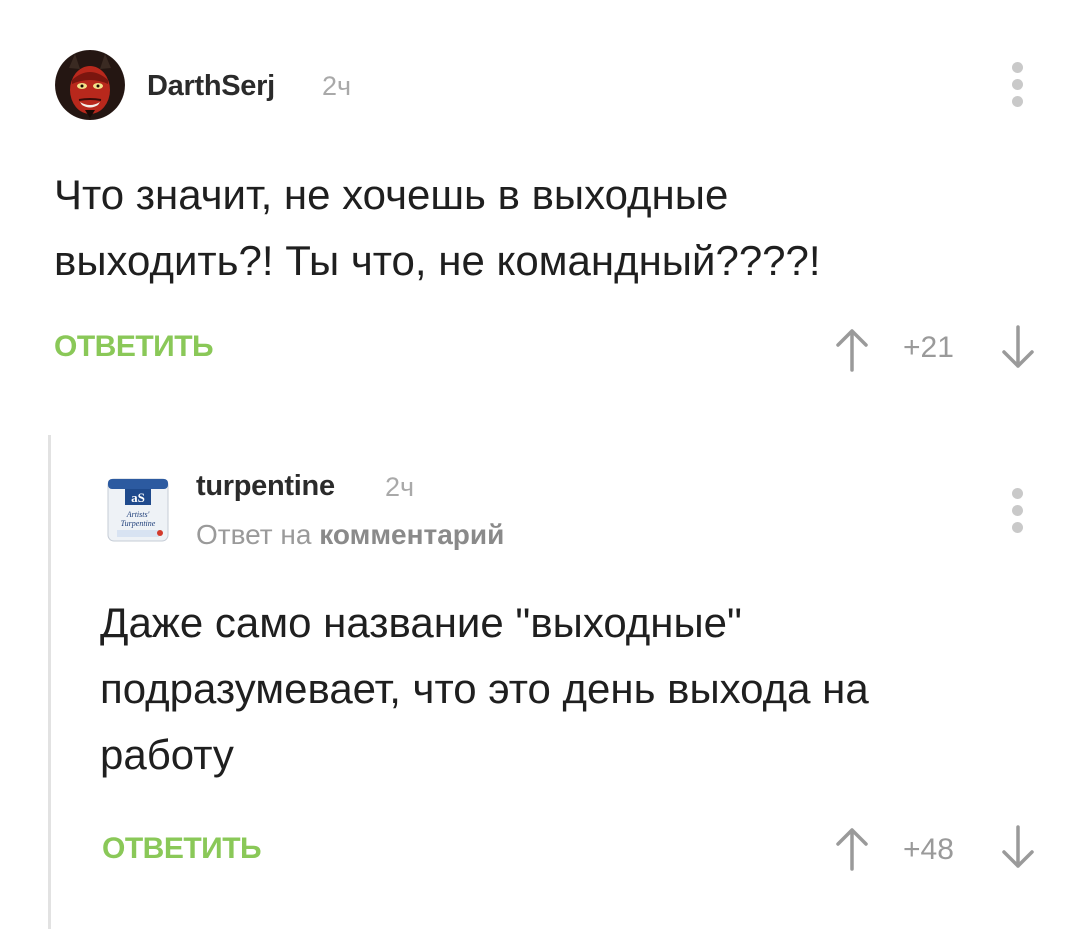 The width and height of the screenshot is (1080, 929). Describe the element at coordinates (265, 486) in the screenshot. I see `author-name: turpentine` at that location.